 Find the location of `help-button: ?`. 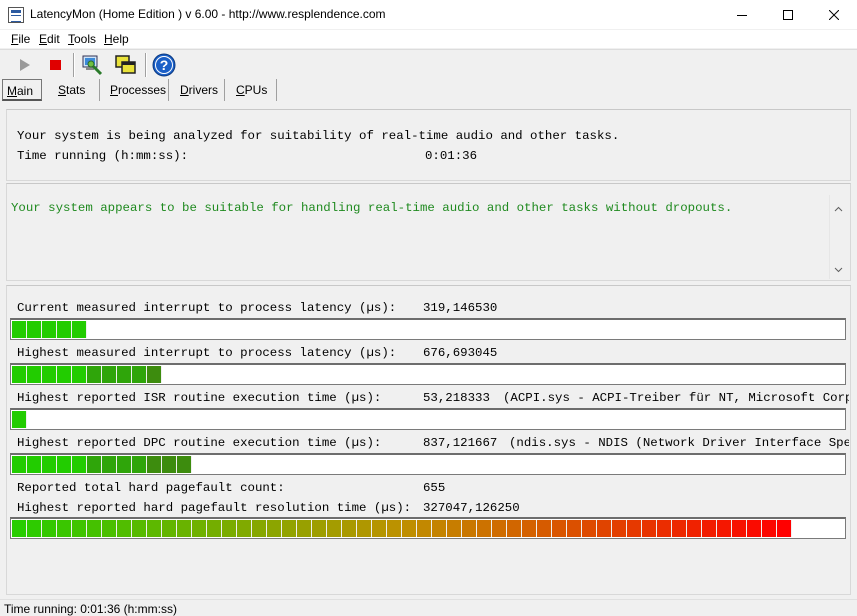

help-button: ? is located at coordinates (164, 65).